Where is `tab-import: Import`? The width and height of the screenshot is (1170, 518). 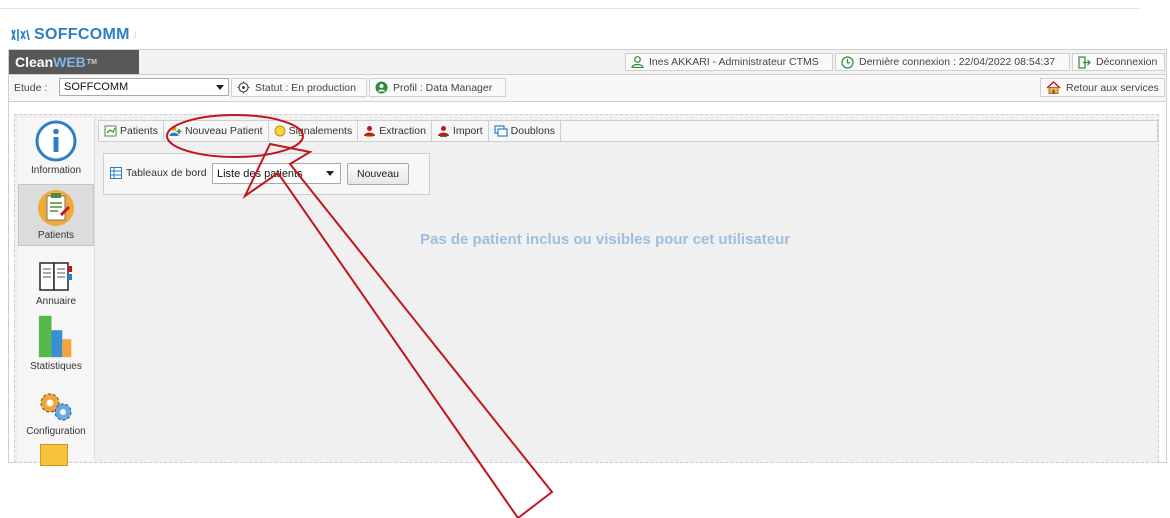 tab-import: Import is located at coordinates (460, 131).